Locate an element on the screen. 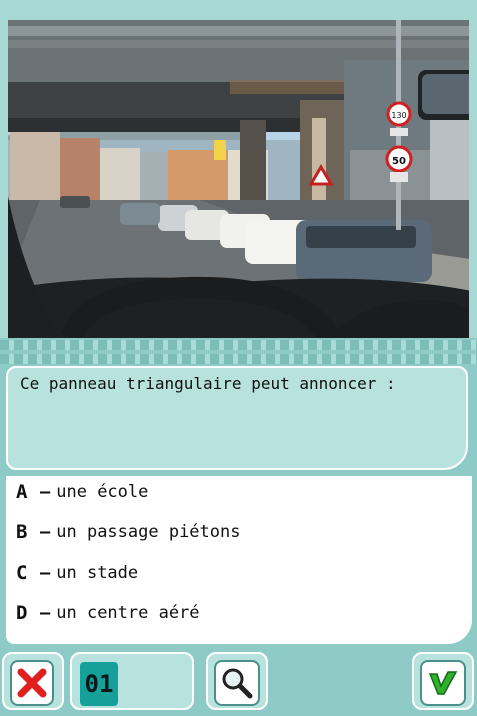 Image resolution: width=477 pixels, height=716 pixels. answer-text: un passage piétons is located at coordinates (148, 532).